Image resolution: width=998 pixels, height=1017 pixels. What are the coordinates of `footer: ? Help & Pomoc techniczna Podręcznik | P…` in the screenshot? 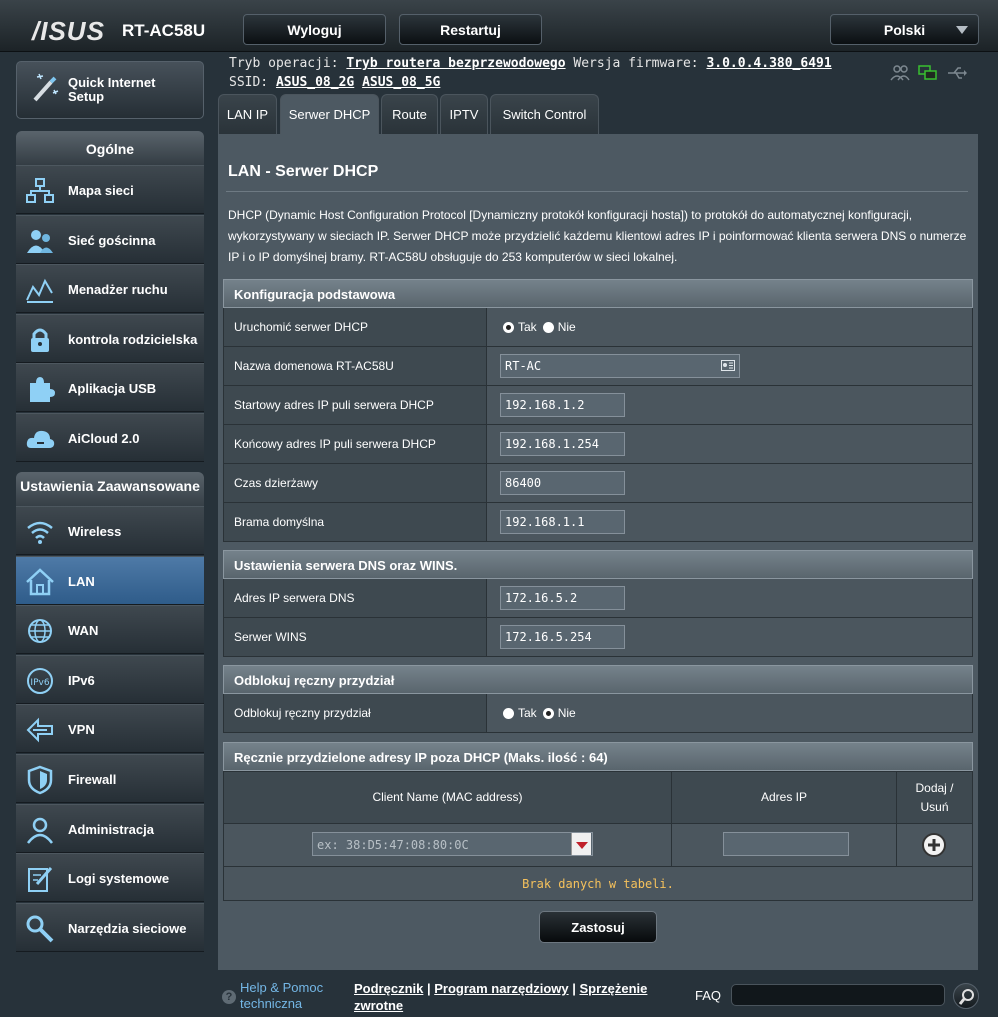 It's located at (608, 993).